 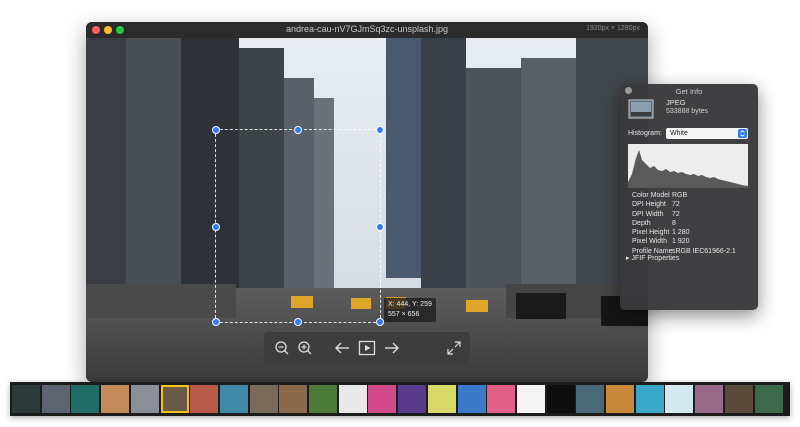 I want to click on file-type: JPEG, so click(x=676, y=102).